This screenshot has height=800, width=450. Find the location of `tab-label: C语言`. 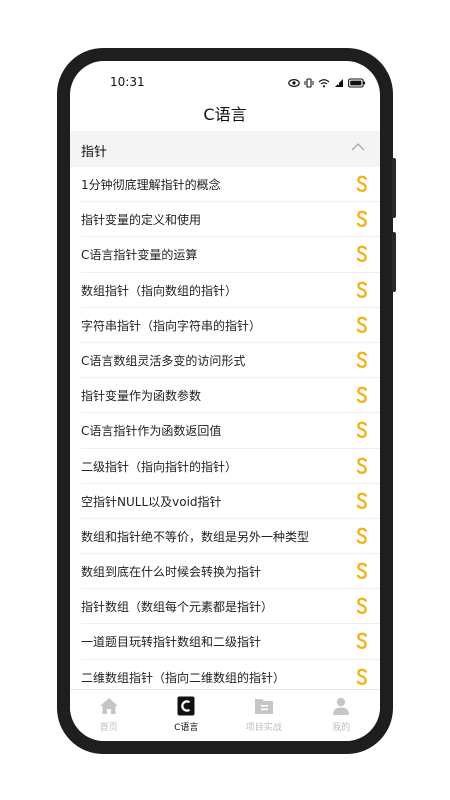

tab-label: C语言 is located at coordinates (186, 728).